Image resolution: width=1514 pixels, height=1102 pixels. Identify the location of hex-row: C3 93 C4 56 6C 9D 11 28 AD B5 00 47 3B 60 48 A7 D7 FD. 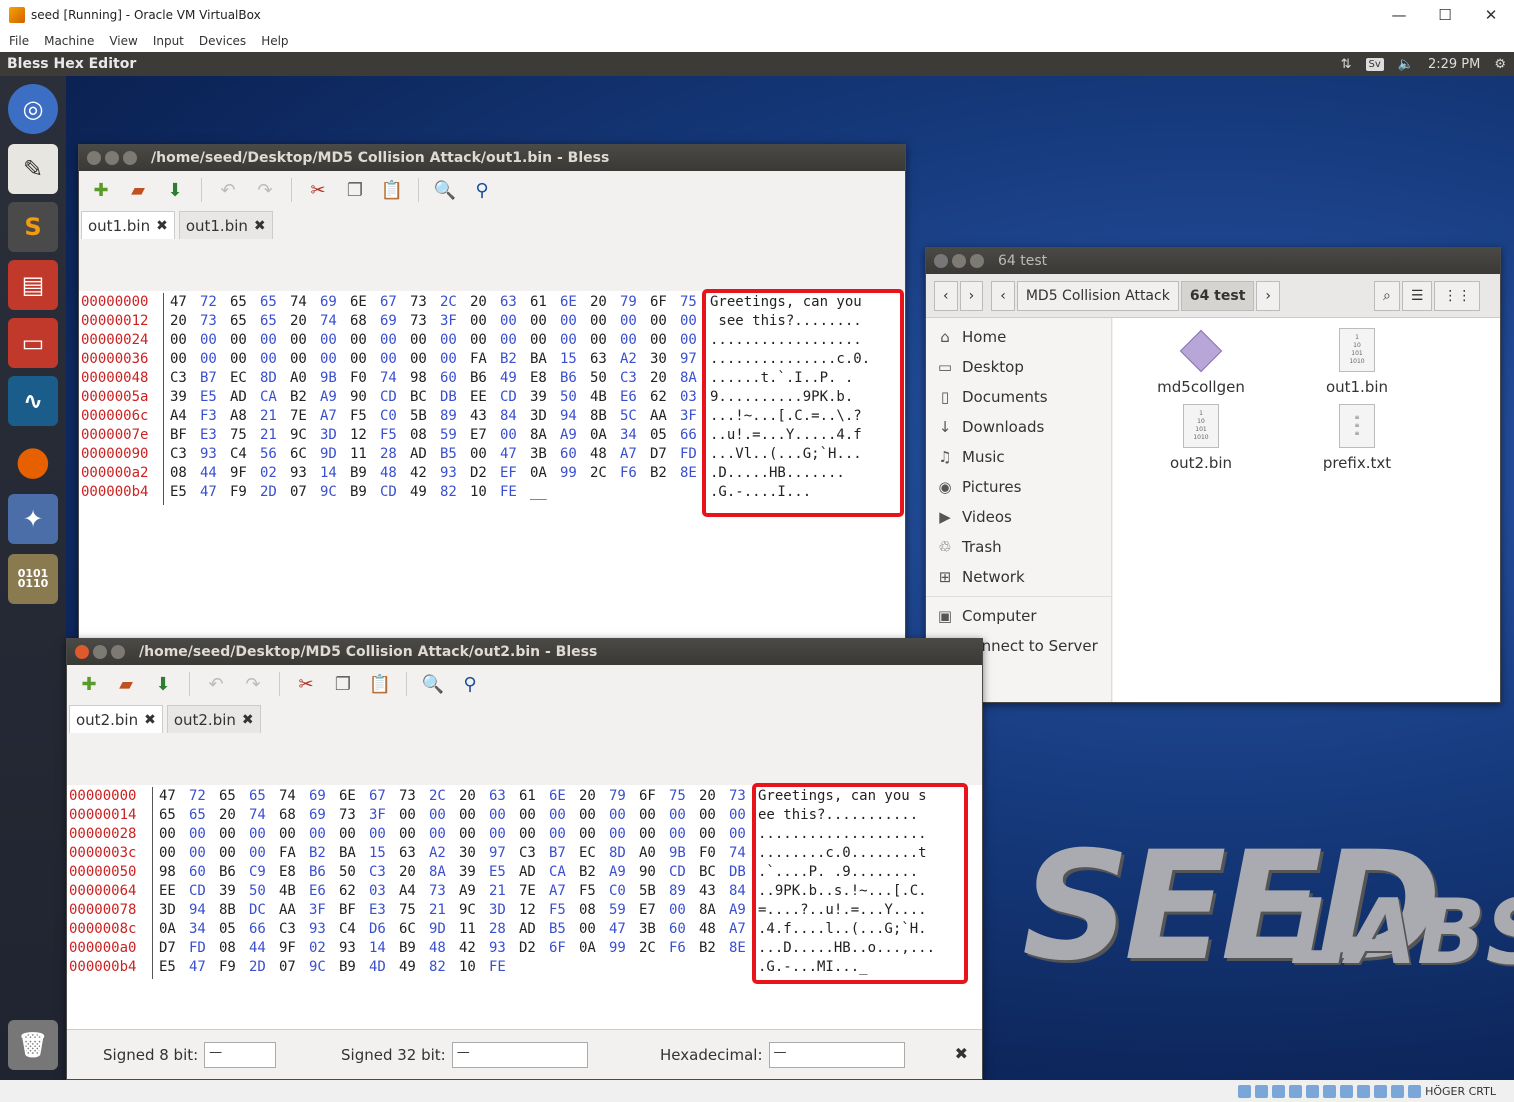
(440, 454).